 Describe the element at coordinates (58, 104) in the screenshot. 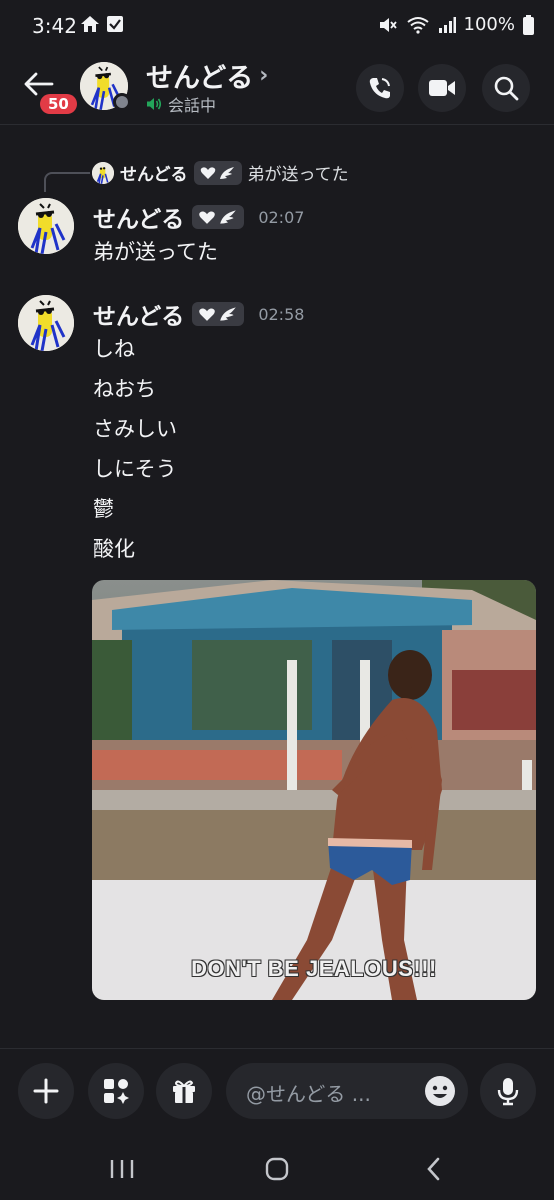

I see `unread-badge: 50` at that location.